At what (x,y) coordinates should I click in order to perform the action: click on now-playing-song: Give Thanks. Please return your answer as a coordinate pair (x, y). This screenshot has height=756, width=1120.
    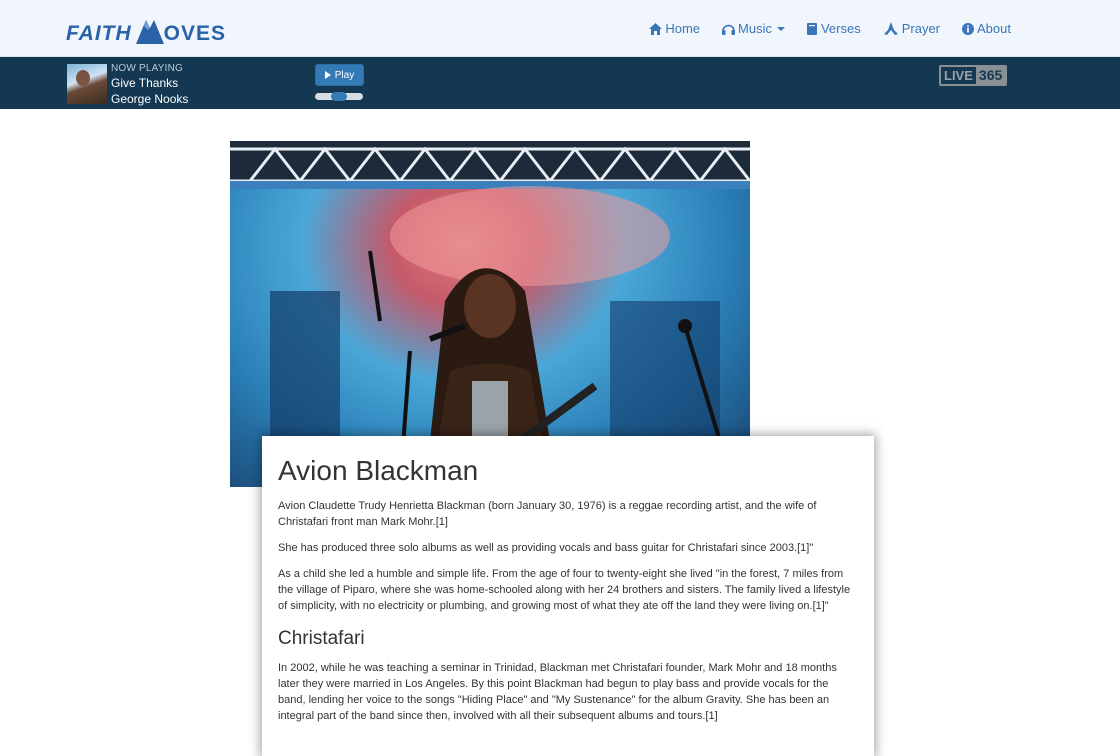
    Looking at the image, I should click on (145, 83).